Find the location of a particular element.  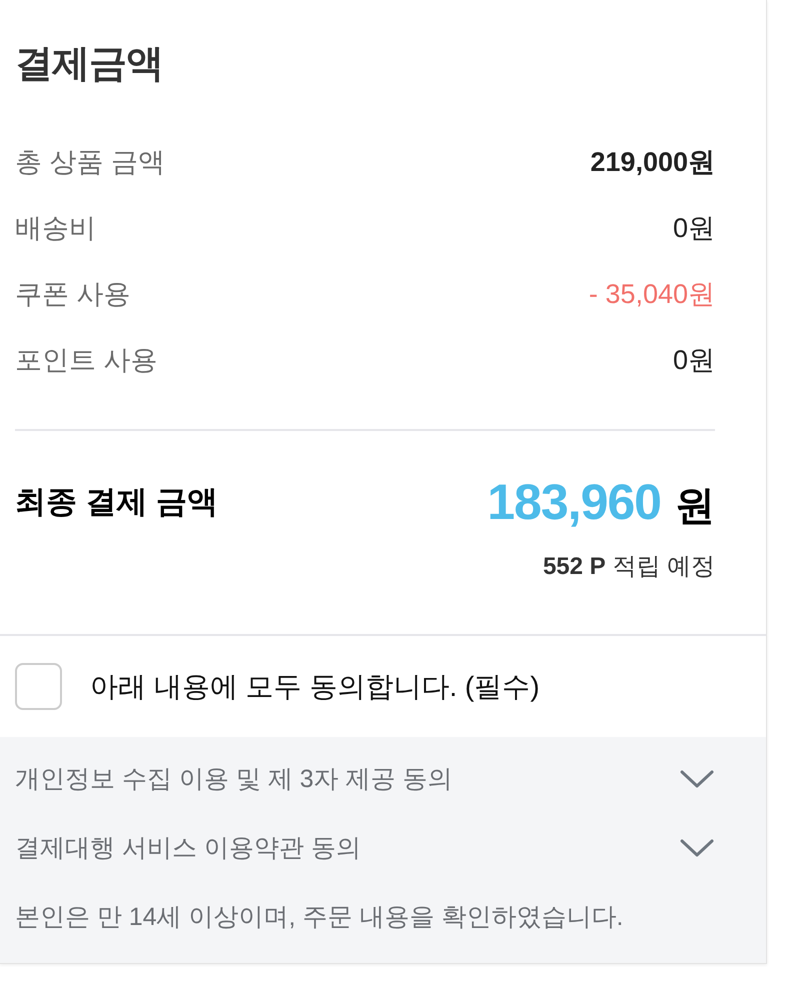

summary-label: 배송비 is located at coordinates (55, 228).